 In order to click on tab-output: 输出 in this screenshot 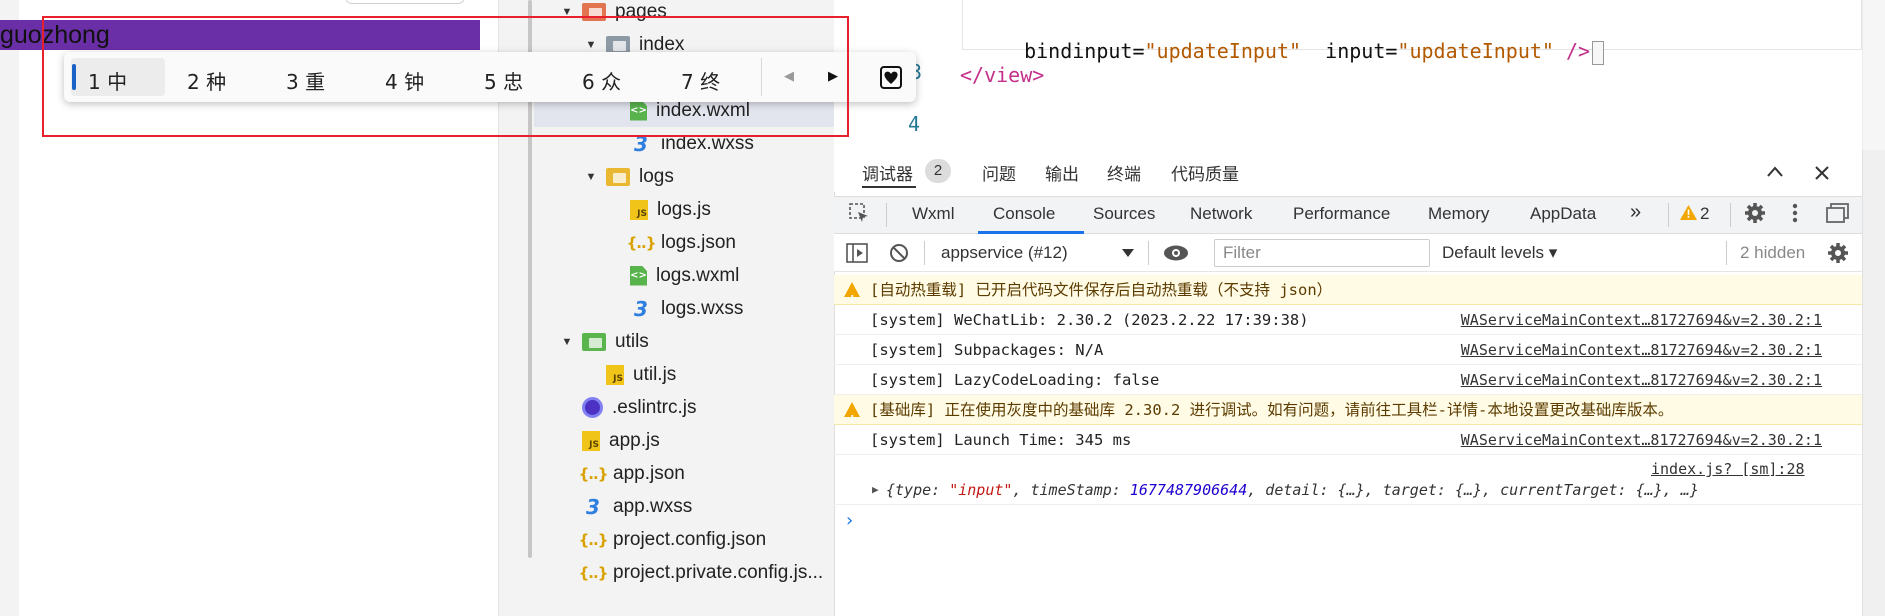, I will do `click(1062, 172)`.